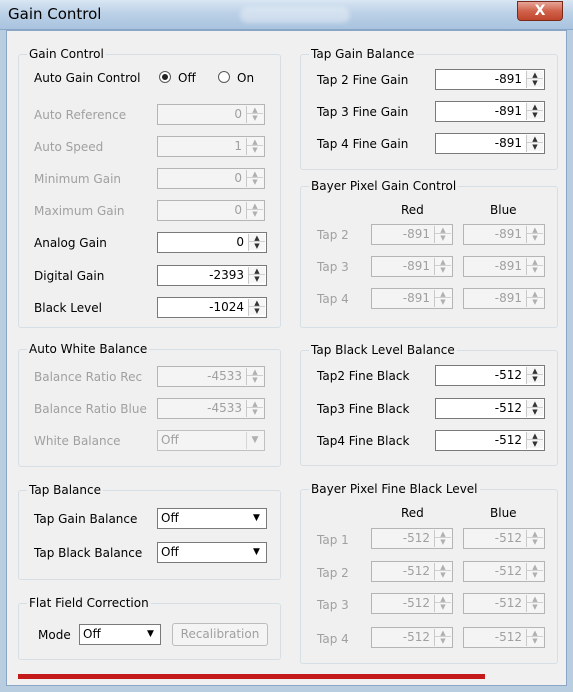 This screenshot has height=692, width=573. I want to click on title-bar-blur, so click(295, 15).